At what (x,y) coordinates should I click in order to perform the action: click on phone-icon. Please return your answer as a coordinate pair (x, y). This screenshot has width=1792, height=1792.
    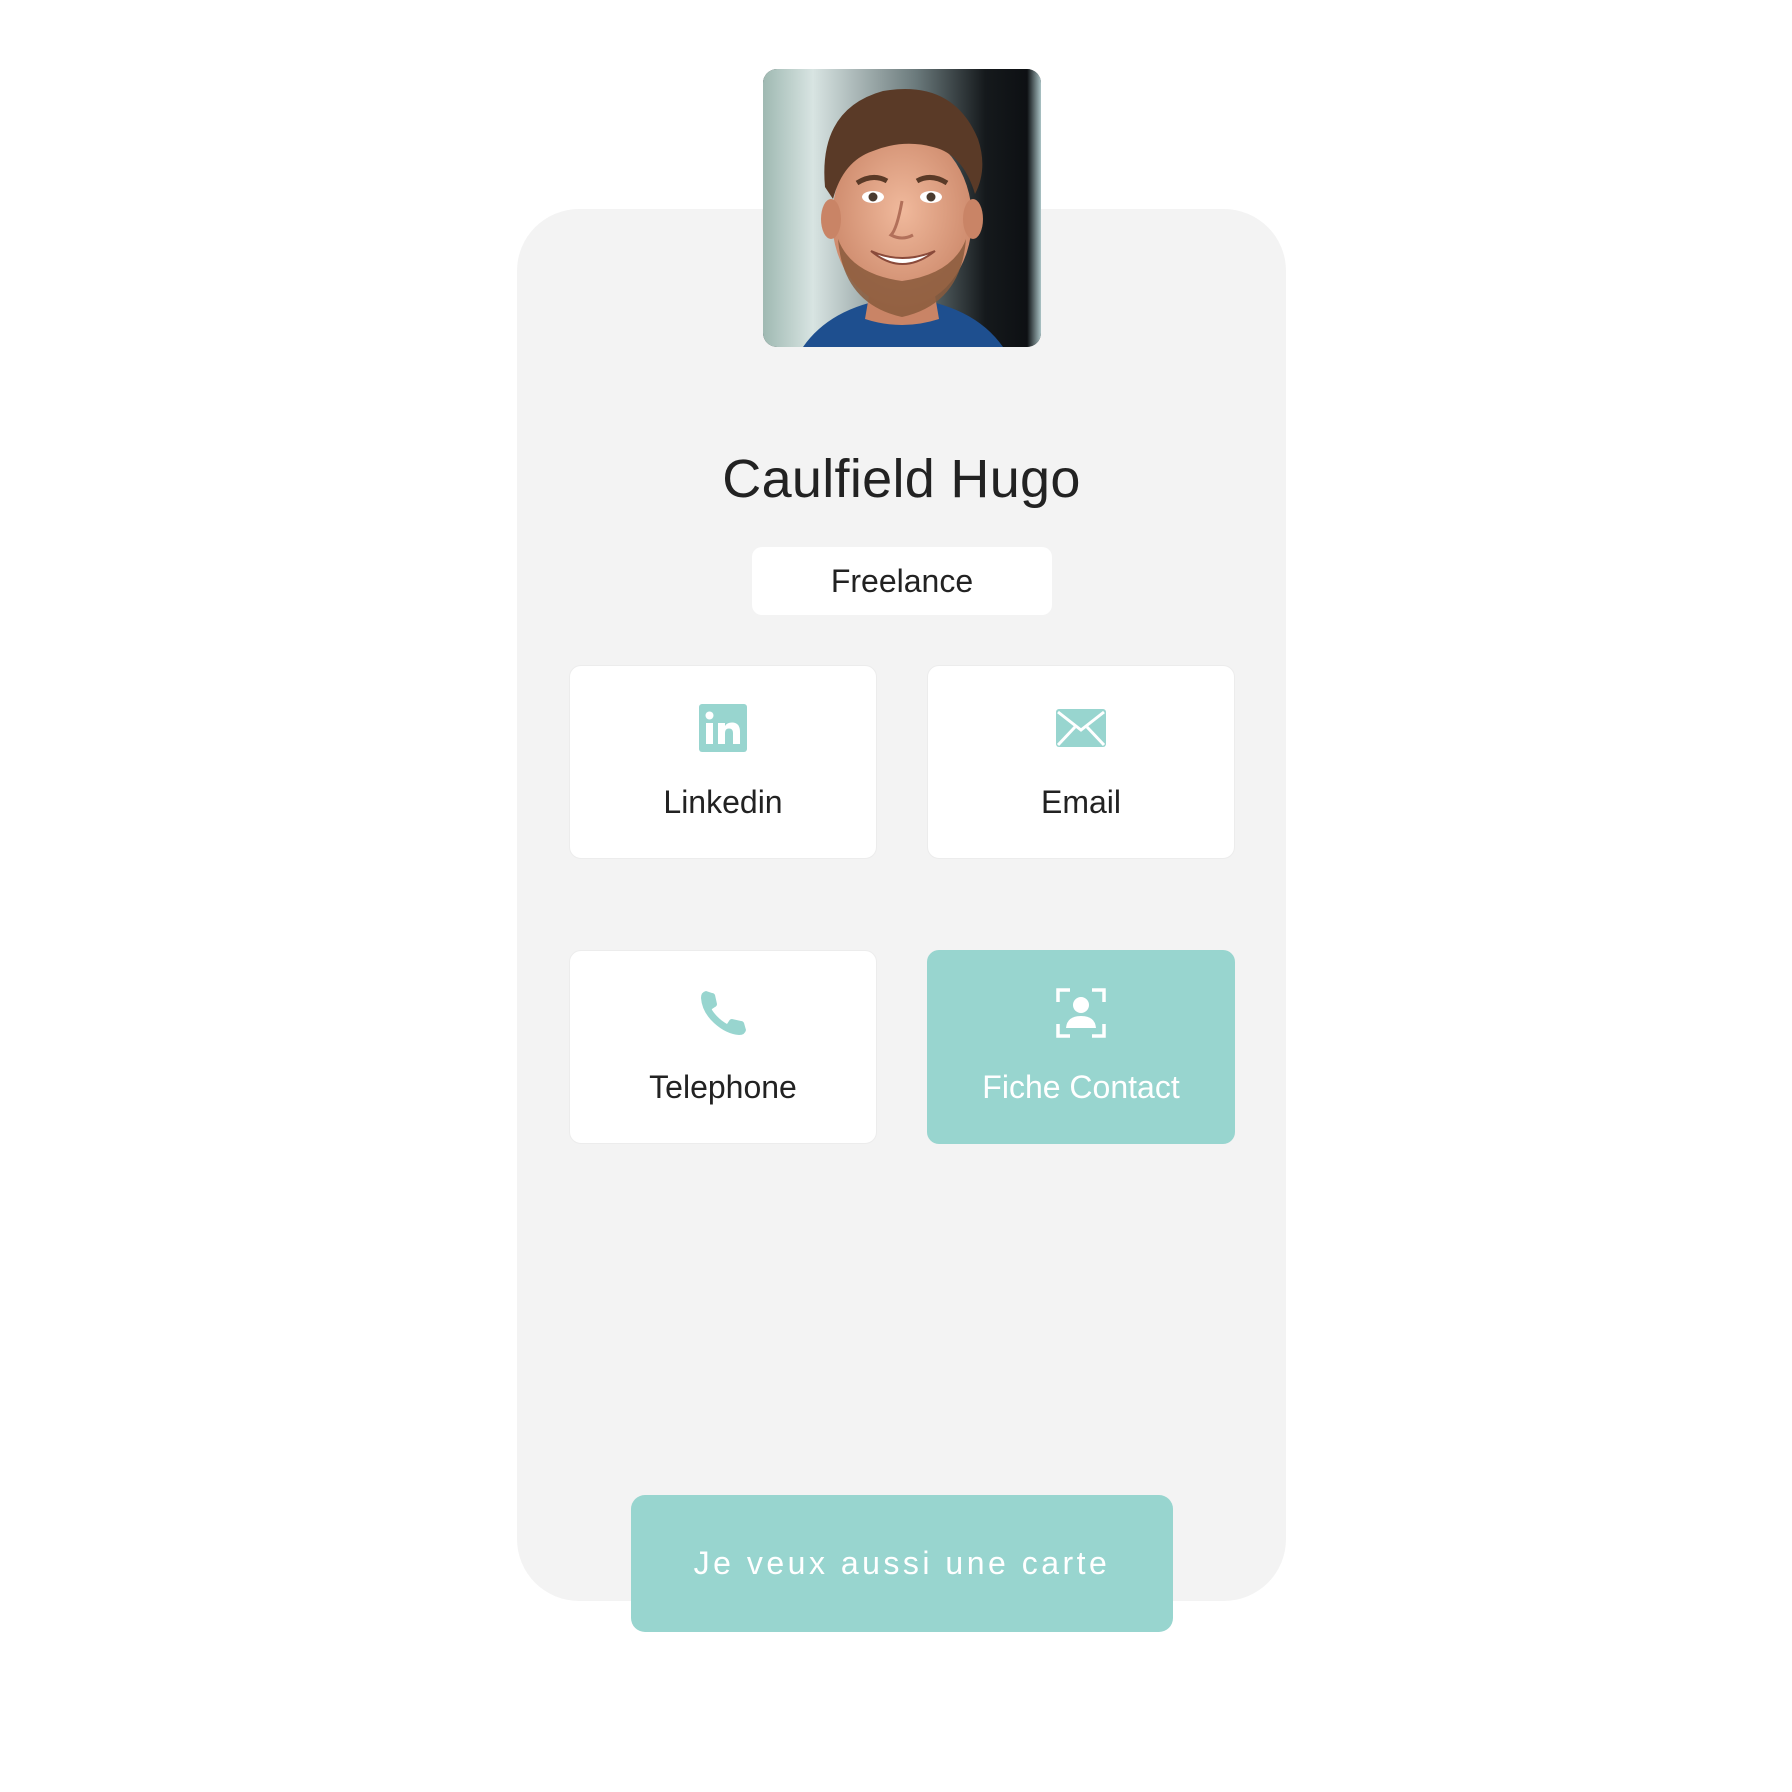
    Looking at the image, I should click on (723, 1013).